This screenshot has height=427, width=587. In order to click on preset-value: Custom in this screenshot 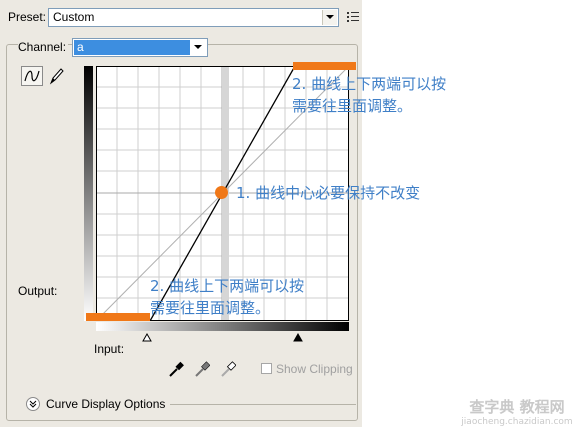, I will do `click(74, 17)`.